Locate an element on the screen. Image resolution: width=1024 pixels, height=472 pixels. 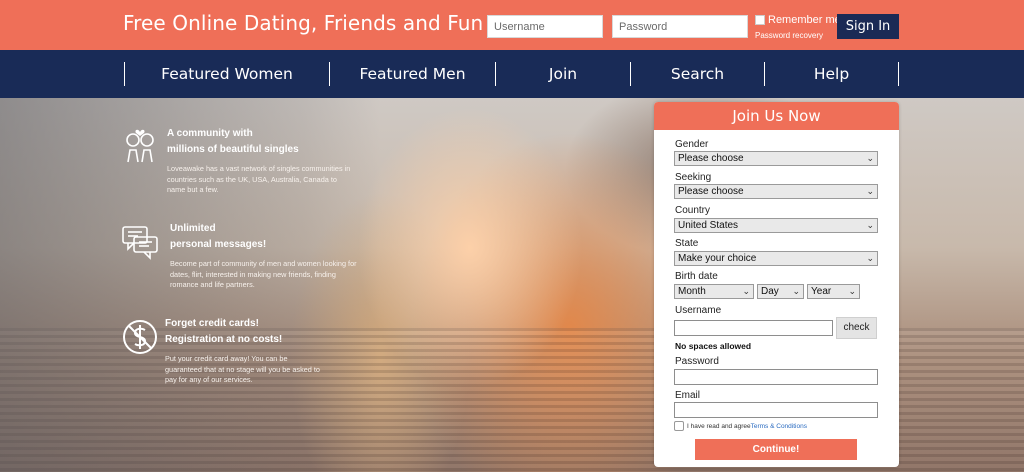
nav-search: Search is located at coordinates (697, 74).